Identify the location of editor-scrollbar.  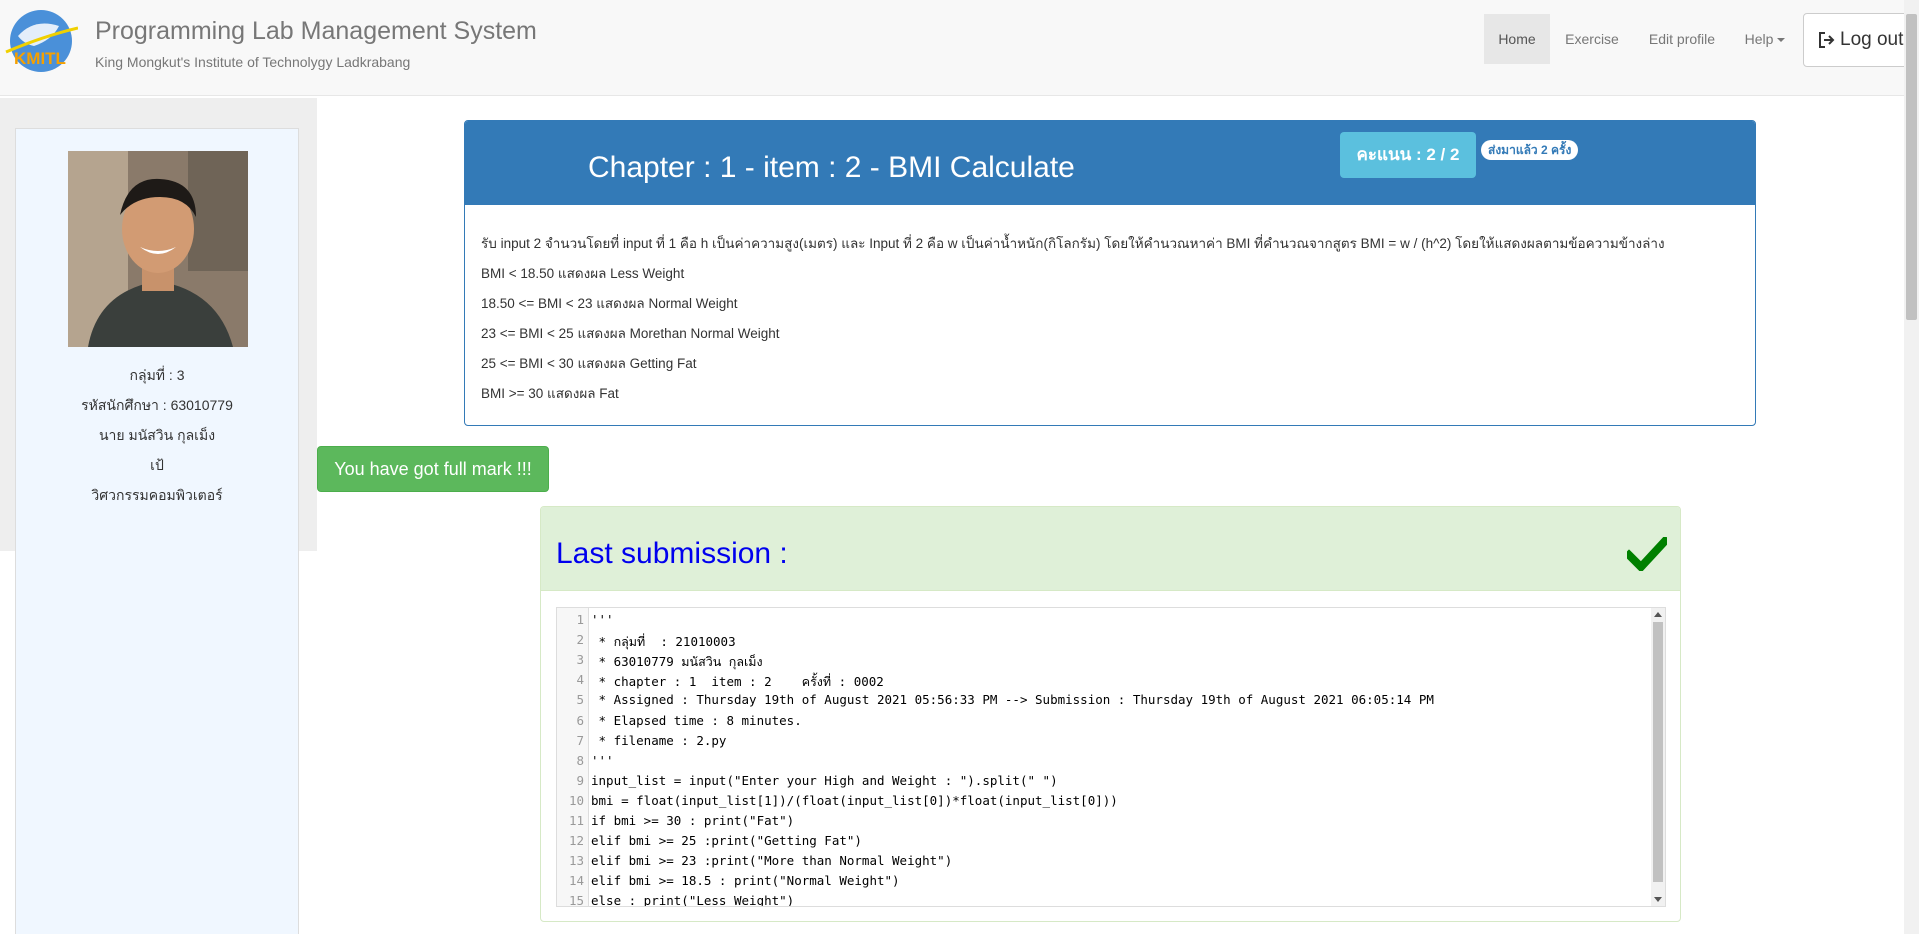
(1658, 757).